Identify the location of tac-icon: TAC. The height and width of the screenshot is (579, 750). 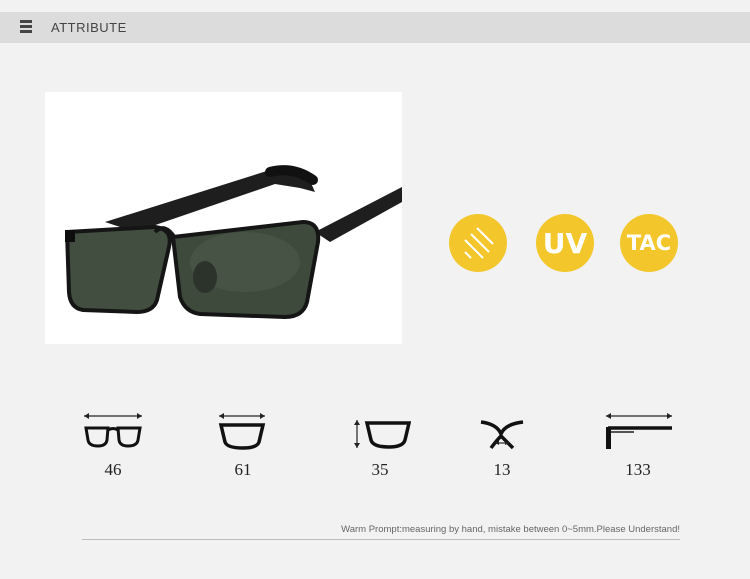
(649, 243).